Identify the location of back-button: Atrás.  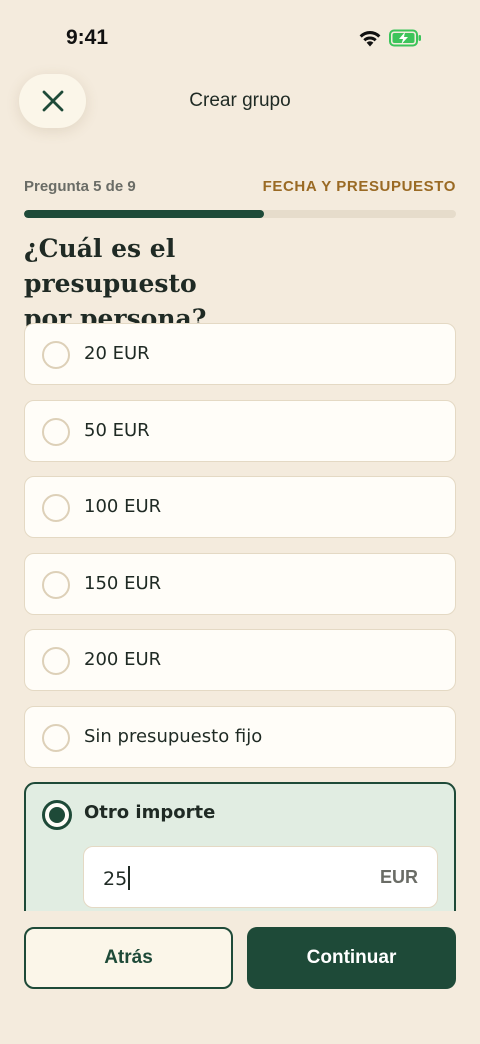
(128, 958).